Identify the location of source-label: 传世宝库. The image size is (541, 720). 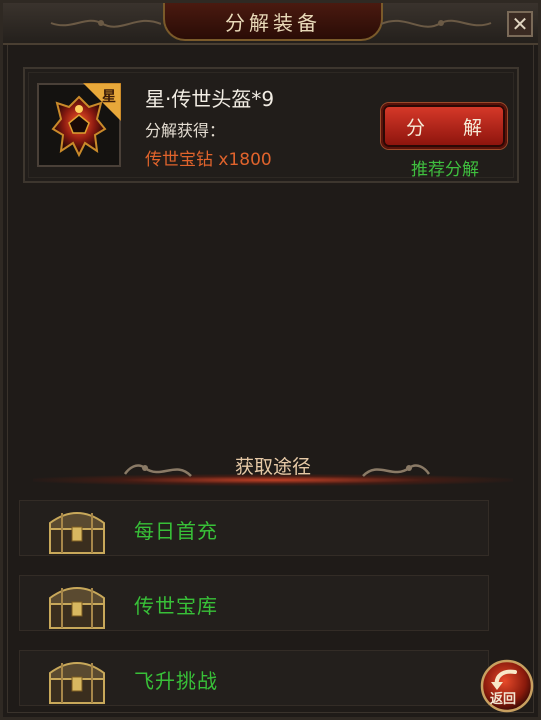
(176, 606).